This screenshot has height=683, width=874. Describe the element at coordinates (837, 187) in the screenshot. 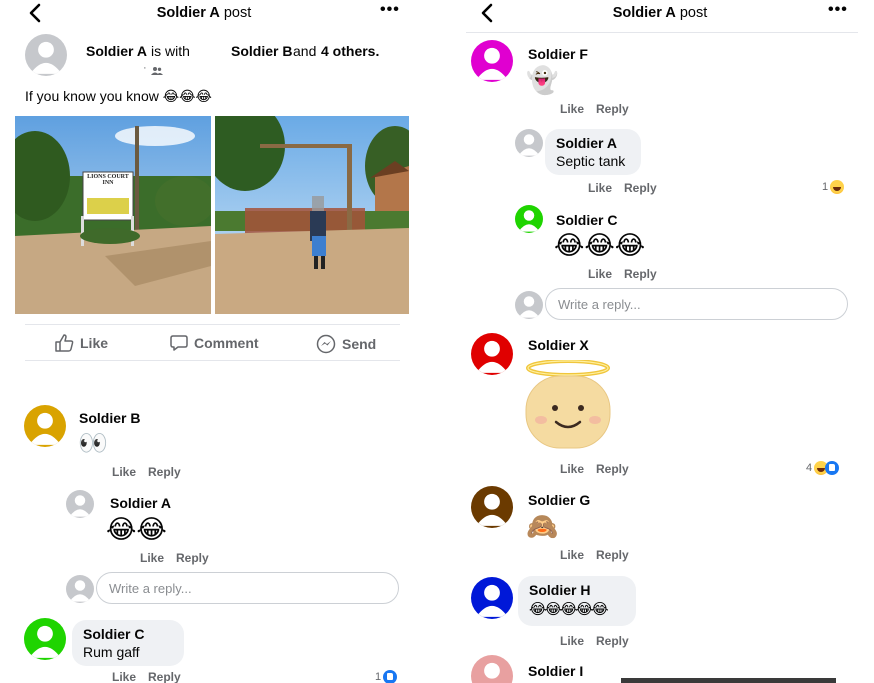

I see `haha-reaction-icon` at that location.